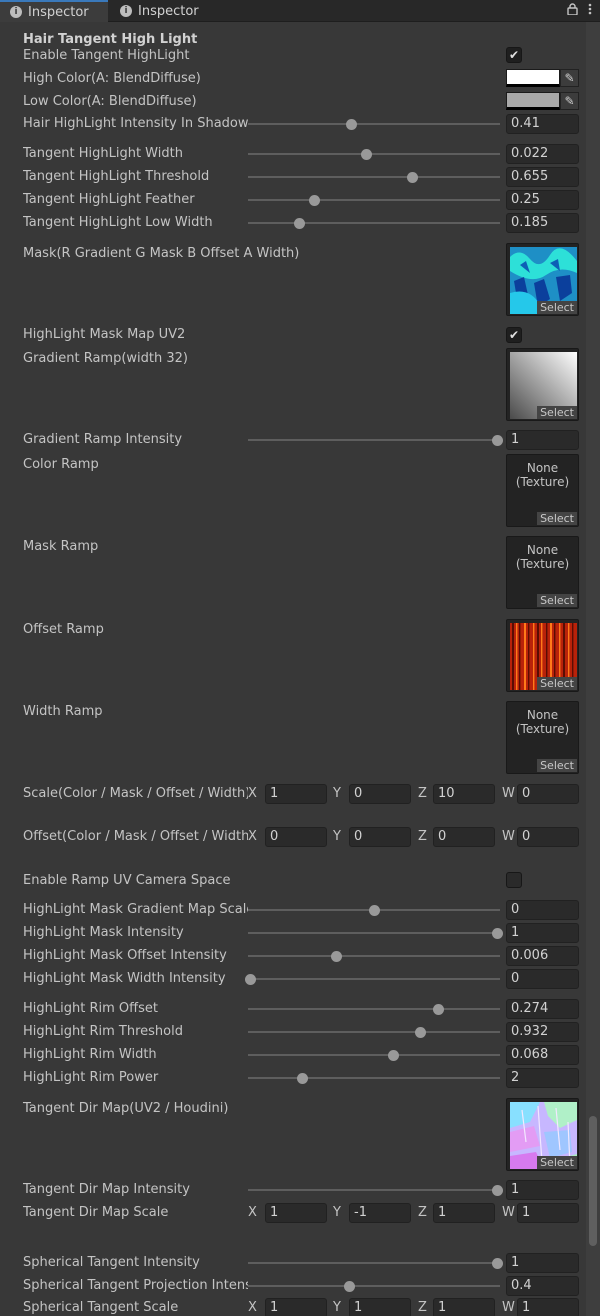 The width and height of the screenshot is (600, 1316). Describe the element at coordinates (542, 154) in the screenshot. I see `slider-value-field: 0.022` at that location.